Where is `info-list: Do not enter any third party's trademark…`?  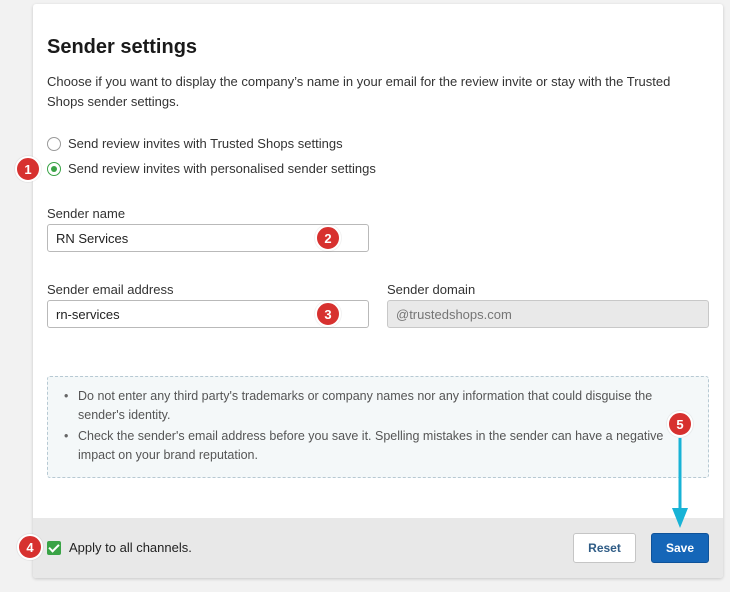
info-list: Do not enter any third party's trademark… is located at coordinates (378, 421).